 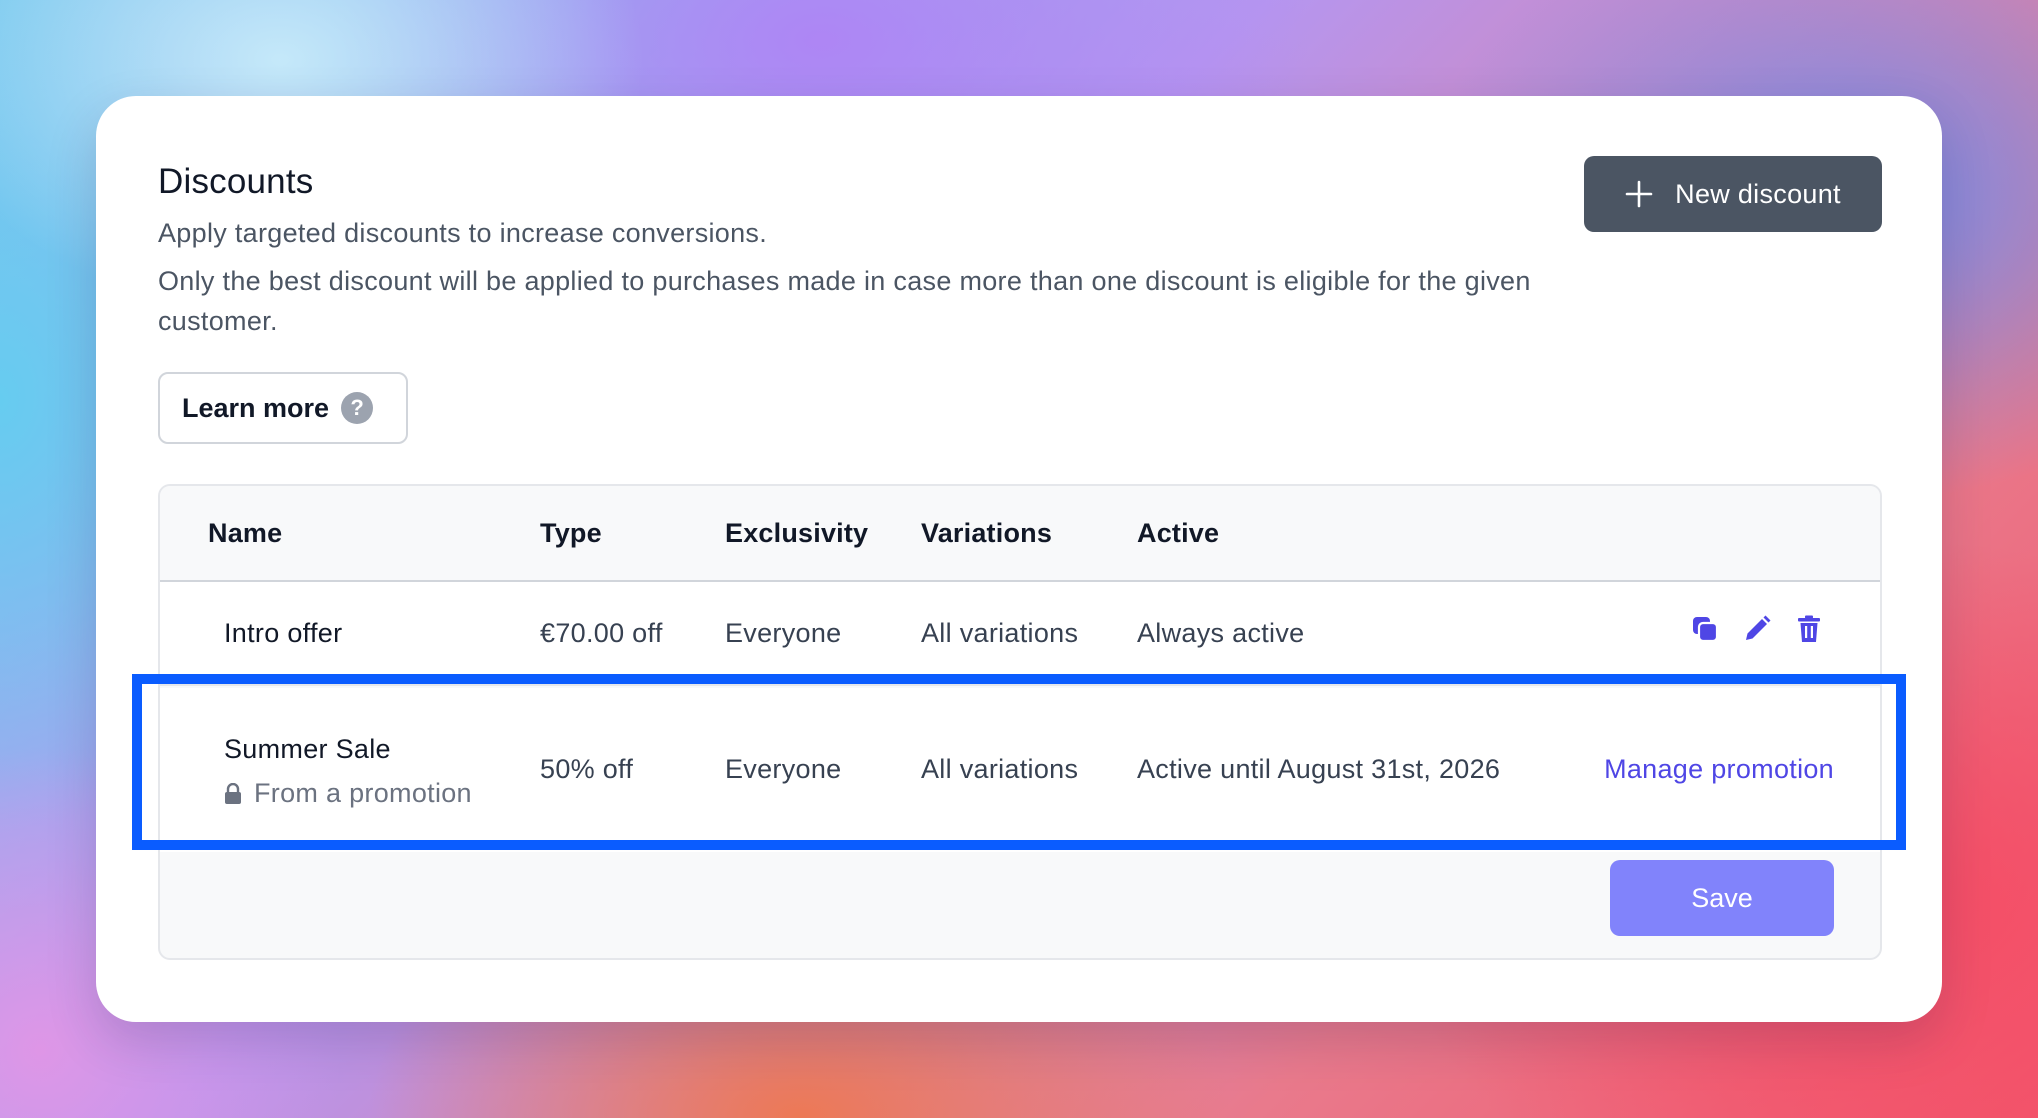 What do you see at coordinates (571, 533) in the screenshot?
I see `column-header-type: Type` at bounding box center [571, 533].